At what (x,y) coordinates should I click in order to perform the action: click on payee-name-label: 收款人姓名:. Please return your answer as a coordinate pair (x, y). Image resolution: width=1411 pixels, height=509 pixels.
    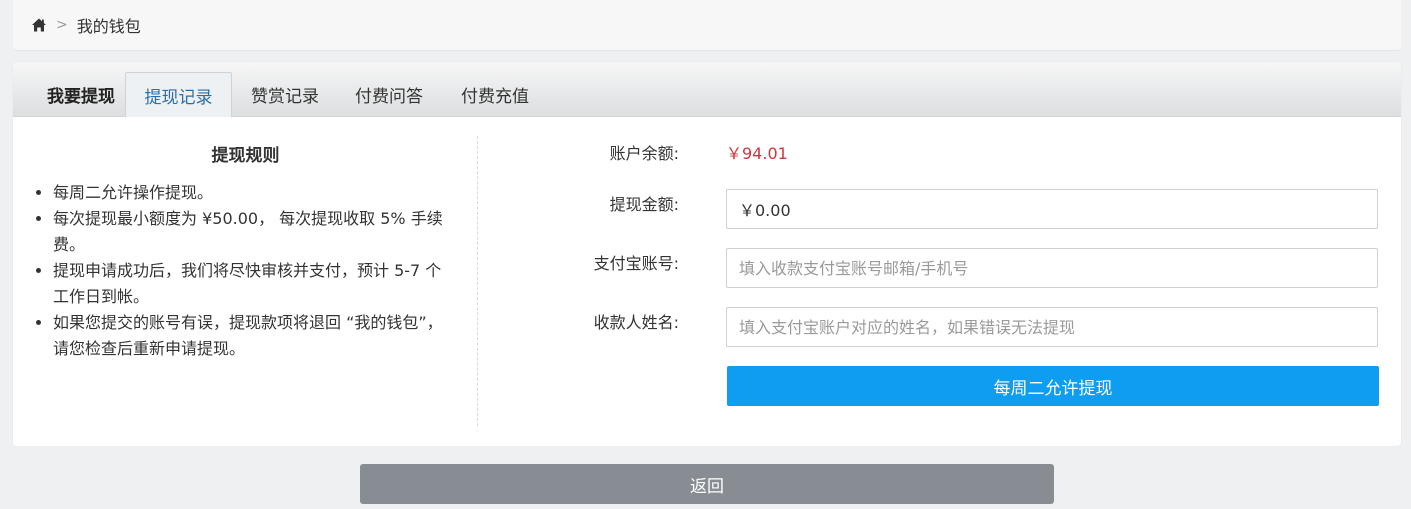
    Looking at the image, I should click on (636, 322).